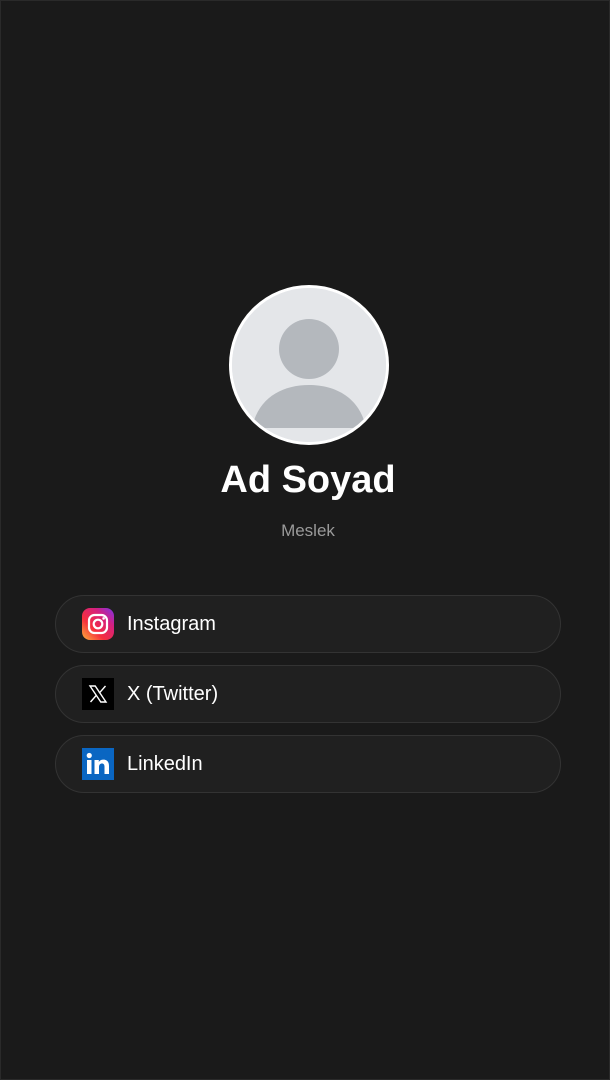  Describe the element at coordinates (308, 764) in the screenshot. I see `linkedin-link: LinkedIn` at that location.